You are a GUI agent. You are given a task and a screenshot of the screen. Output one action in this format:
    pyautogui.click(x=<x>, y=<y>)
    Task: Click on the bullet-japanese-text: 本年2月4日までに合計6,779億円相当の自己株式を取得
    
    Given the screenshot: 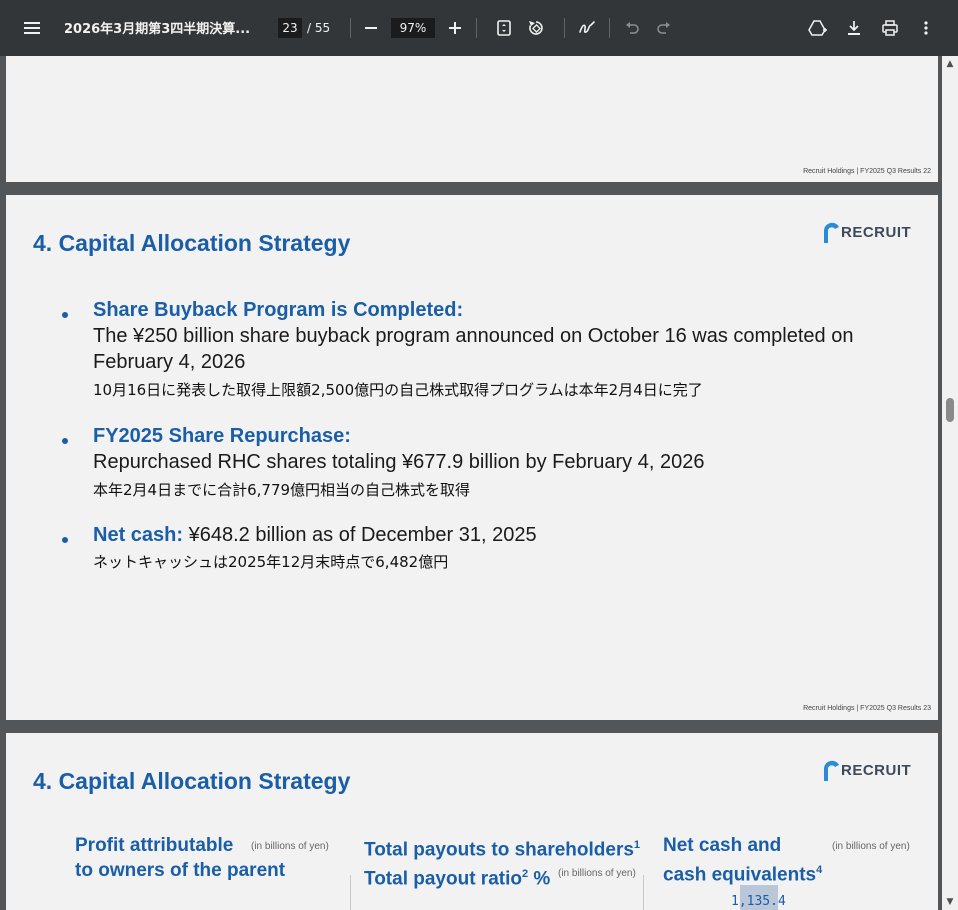 What is the action you would take?
    pyautogui.click(x=282, y=490)
    